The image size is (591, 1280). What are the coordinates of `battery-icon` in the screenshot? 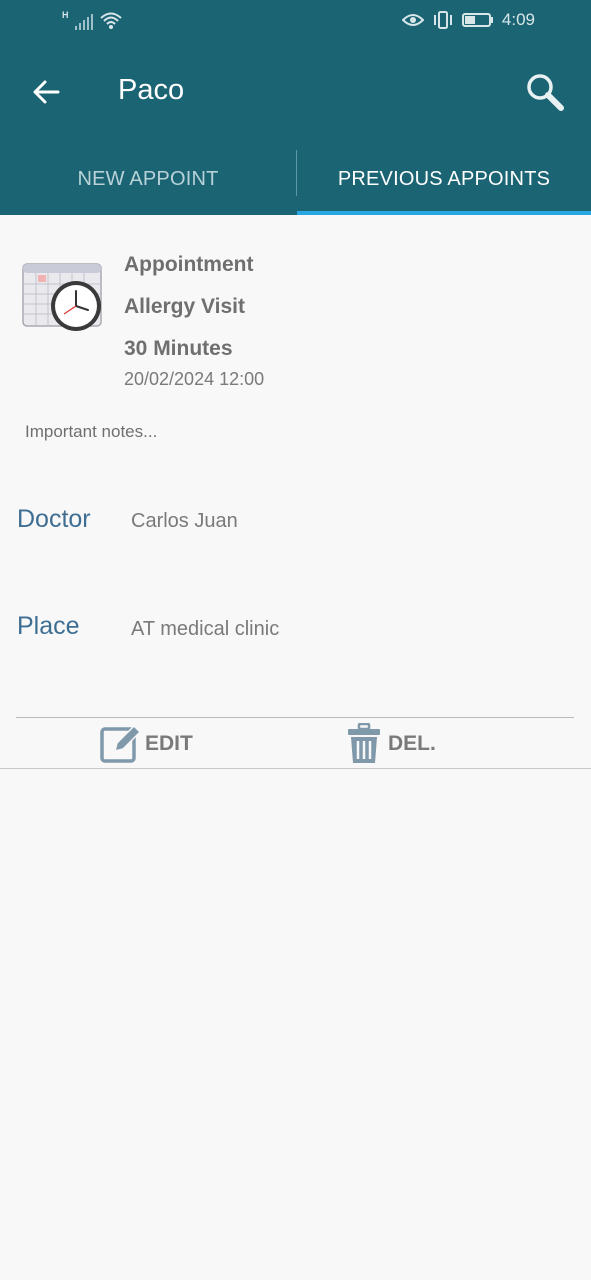 It's located at (477, 20).